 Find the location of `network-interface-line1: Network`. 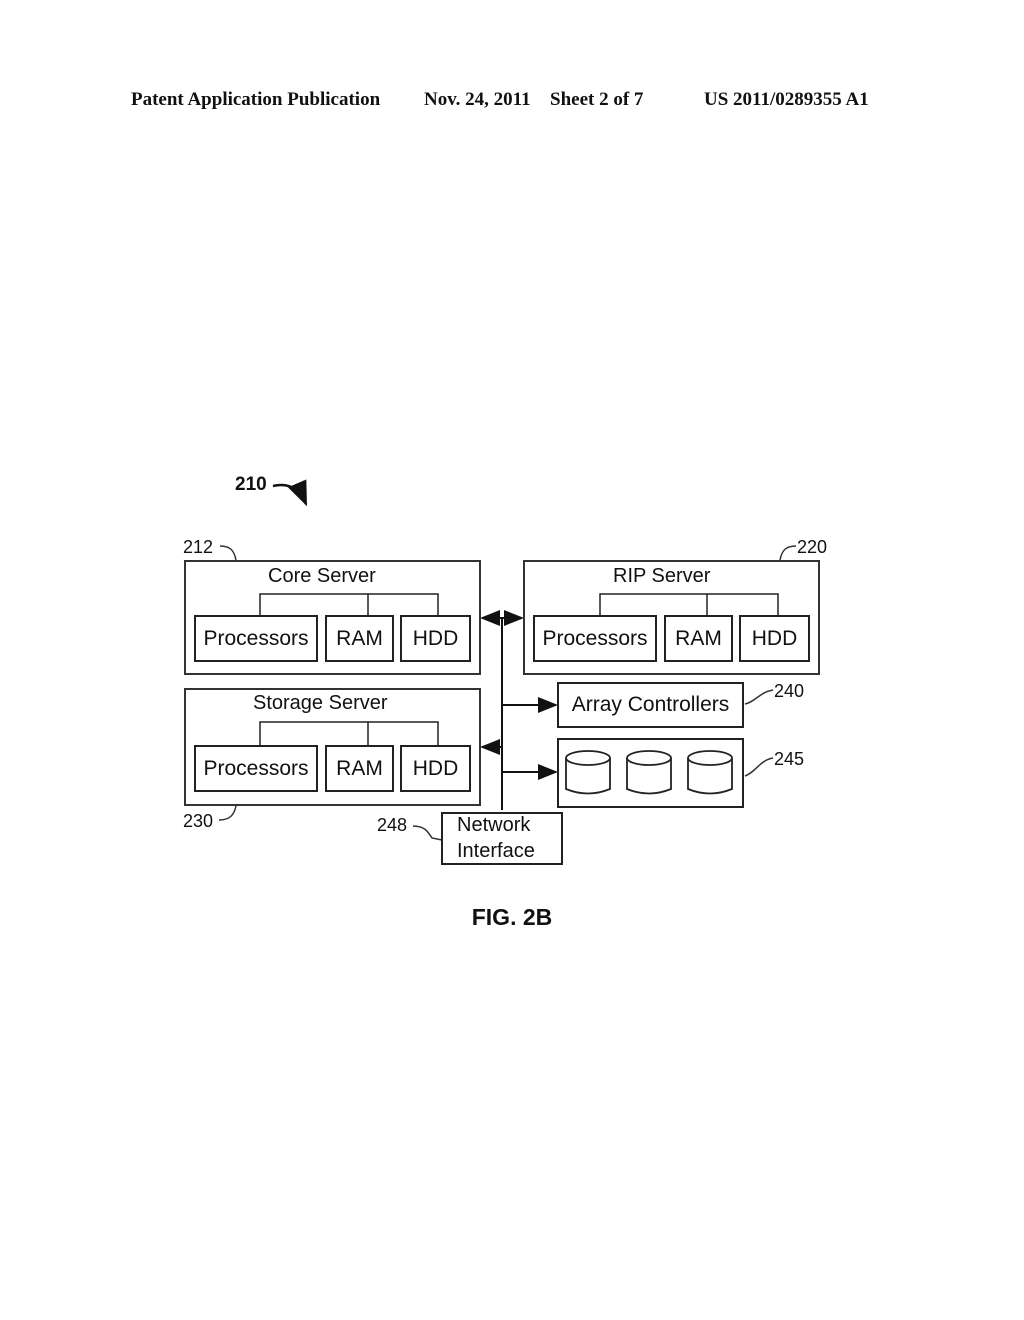

network-interface-line1: Network is located at coordinates (494, 825).